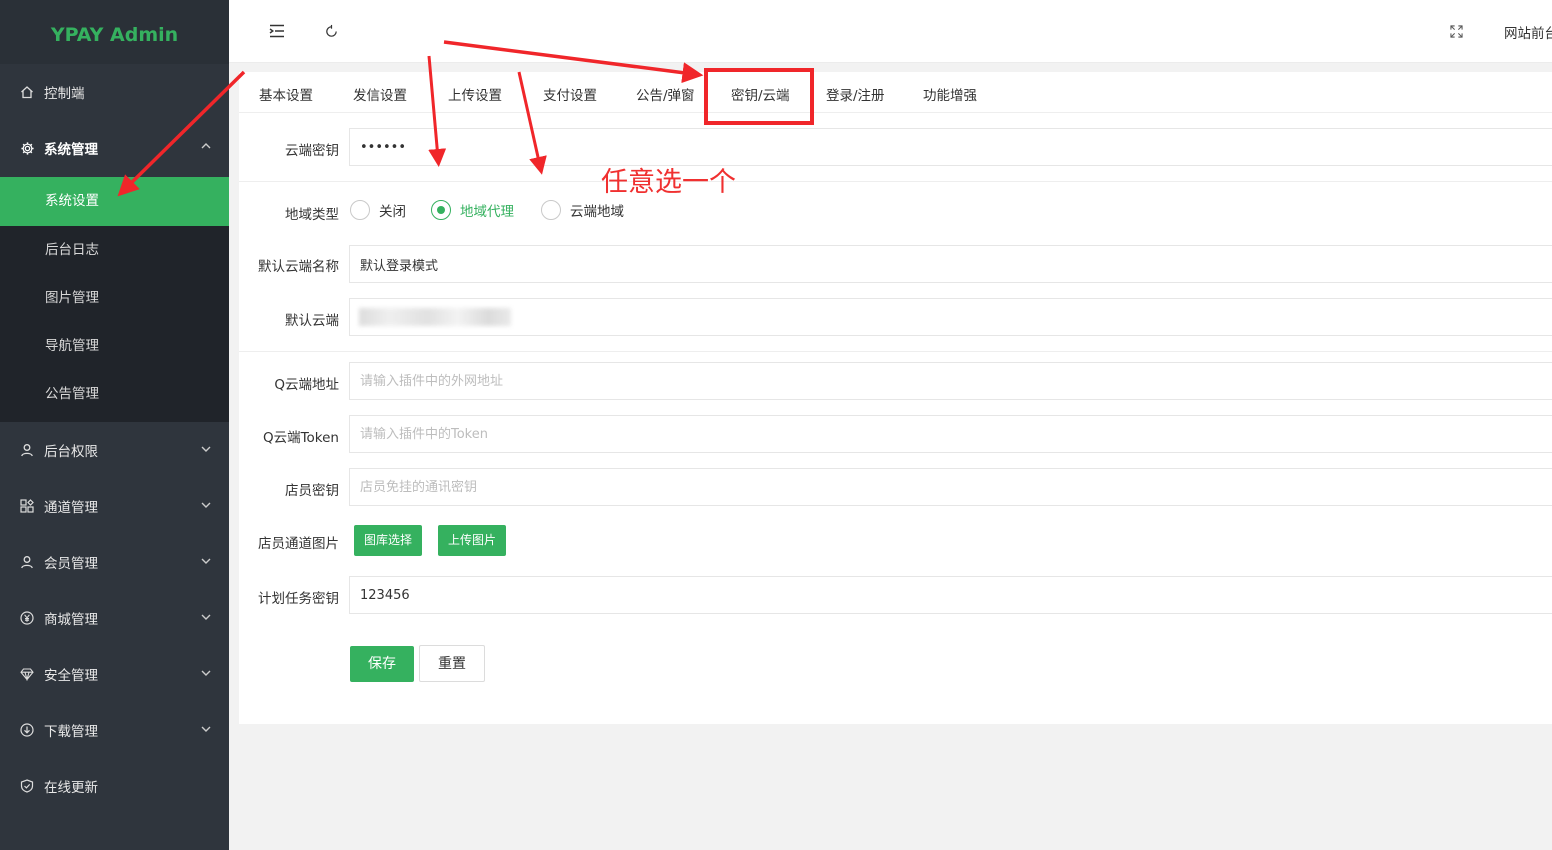 This screenshot has height=850, width=1552. Describe the element at coordinates (27, 786) in the screenshot. I see `shield-check-icon` at that location.